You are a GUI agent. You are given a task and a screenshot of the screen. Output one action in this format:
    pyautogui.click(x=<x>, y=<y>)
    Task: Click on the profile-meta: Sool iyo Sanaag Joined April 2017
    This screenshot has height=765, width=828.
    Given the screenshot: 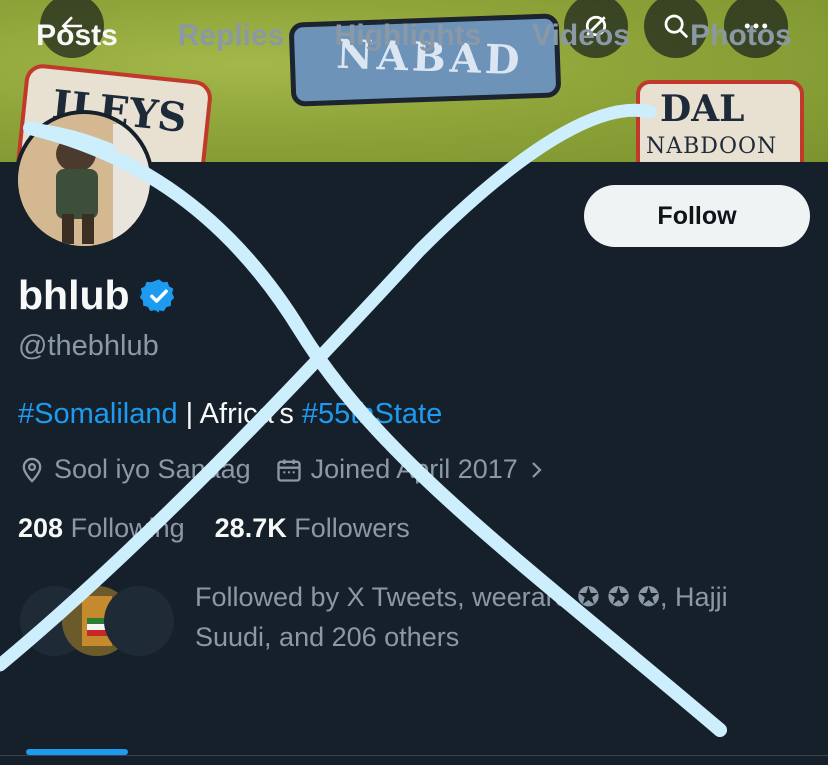 What is the action you would take?
    pyautogui.click(x=299, y=469)
    